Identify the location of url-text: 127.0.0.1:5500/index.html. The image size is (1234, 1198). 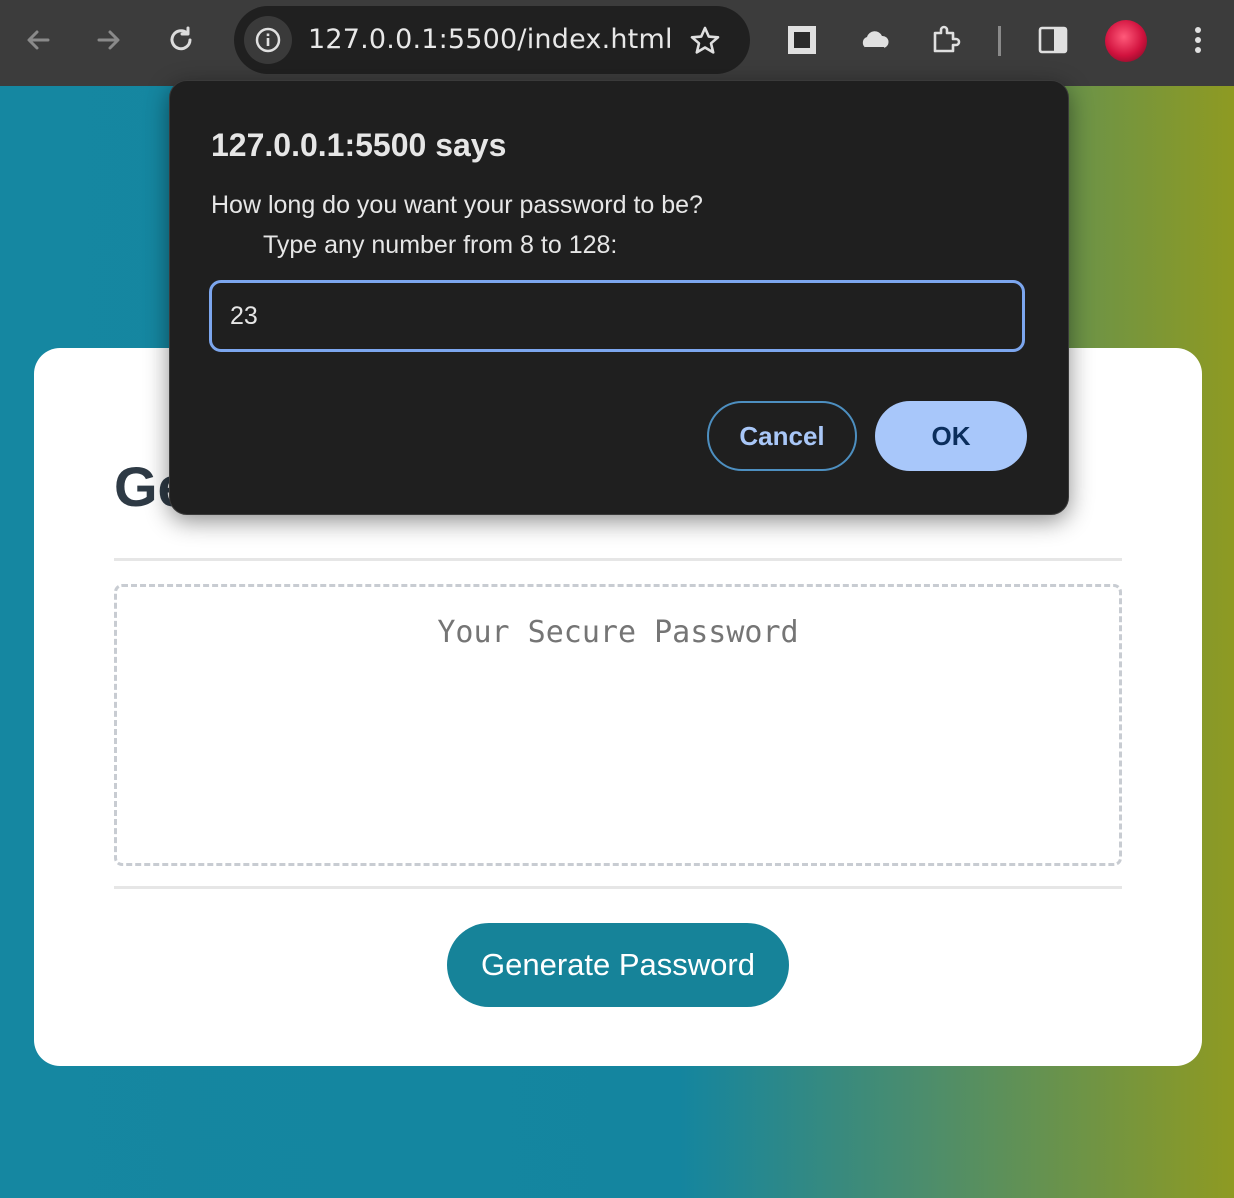
(490, 39).